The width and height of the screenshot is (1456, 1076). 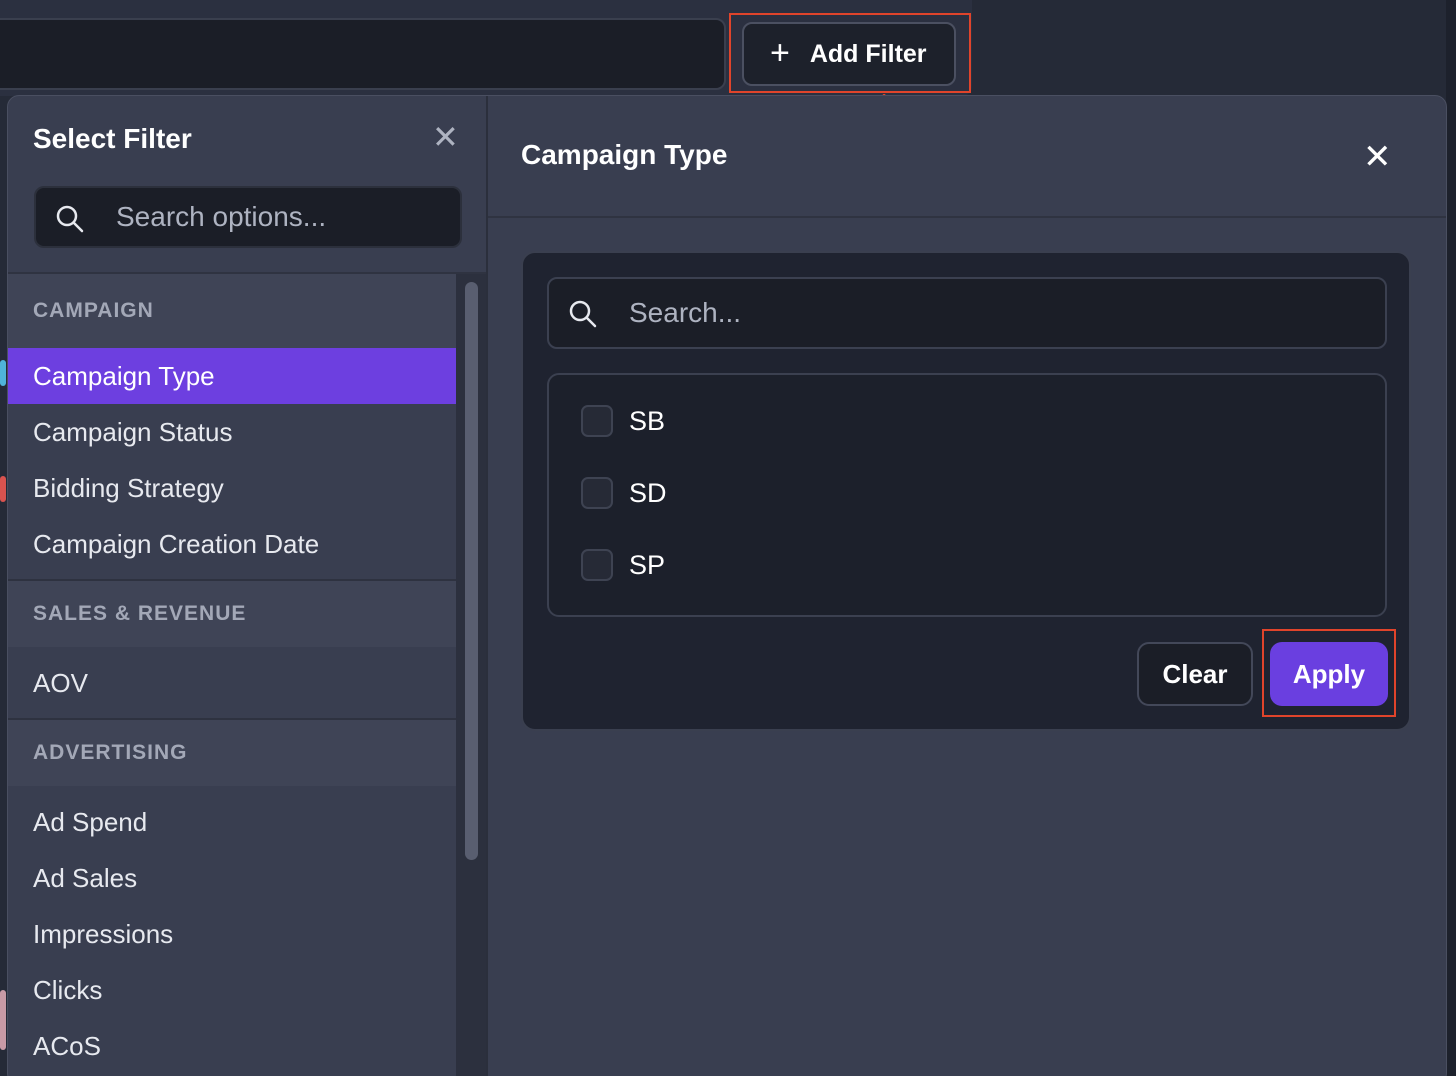 I want to click on filter-item-campaign-status: Campaign Status, so click(x=232, y=432).